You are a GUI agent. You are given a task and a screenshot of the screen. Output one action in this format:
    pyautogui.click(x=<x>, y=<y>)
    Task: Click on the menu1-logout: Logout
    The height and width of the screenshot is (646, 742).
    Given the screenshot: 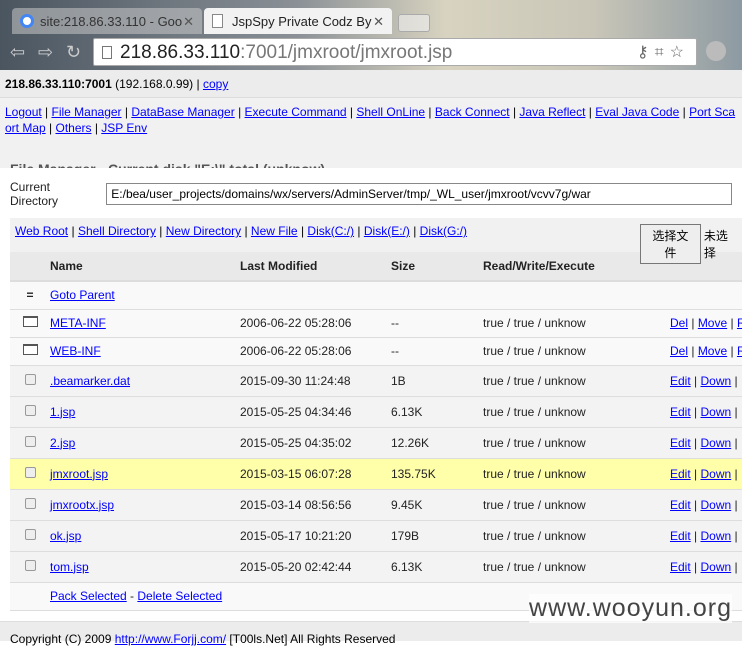 What is the action you would take?
    pyautogui.click(x=23, y=112)
    